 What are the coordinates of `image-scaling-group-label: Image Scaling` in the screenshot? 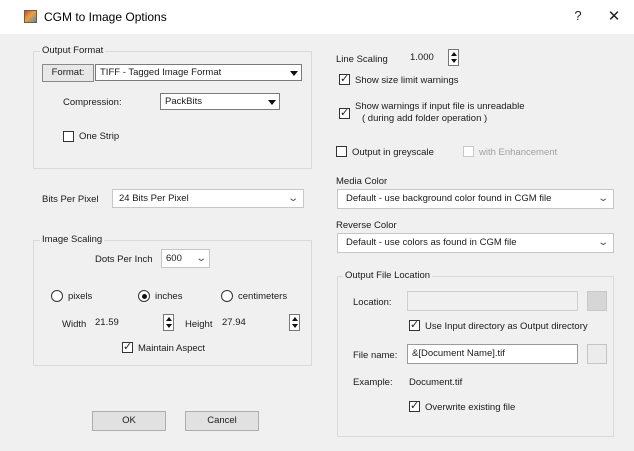 It's located at (72, 239).